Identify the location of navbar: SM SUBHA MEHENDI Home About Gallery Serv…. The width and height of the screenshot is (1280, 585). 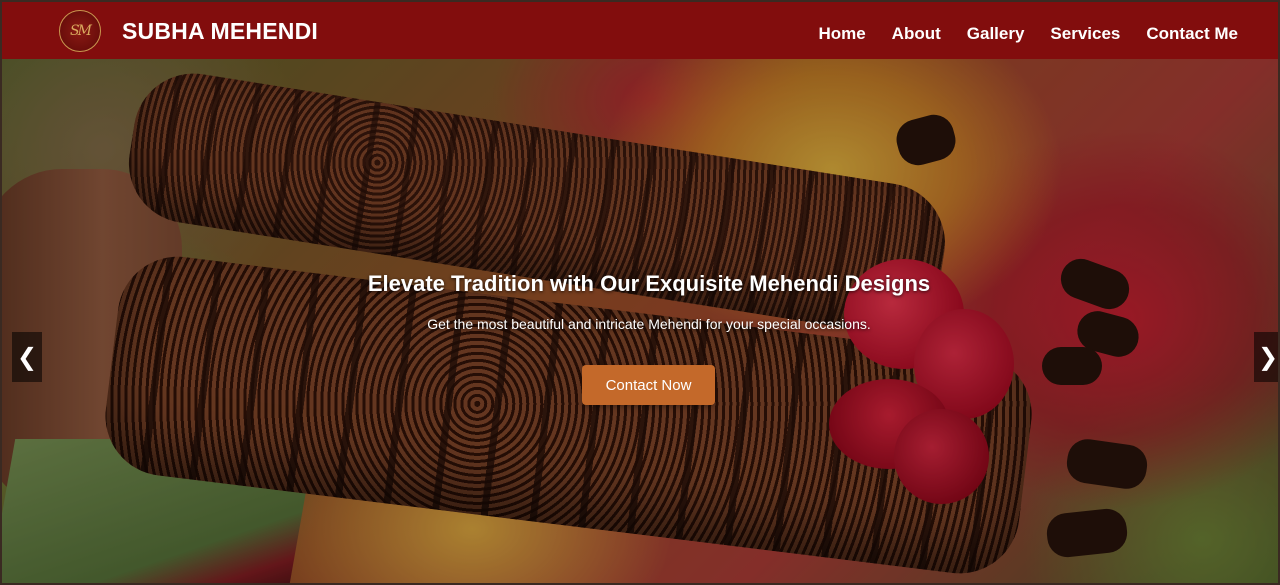
(640, 30).